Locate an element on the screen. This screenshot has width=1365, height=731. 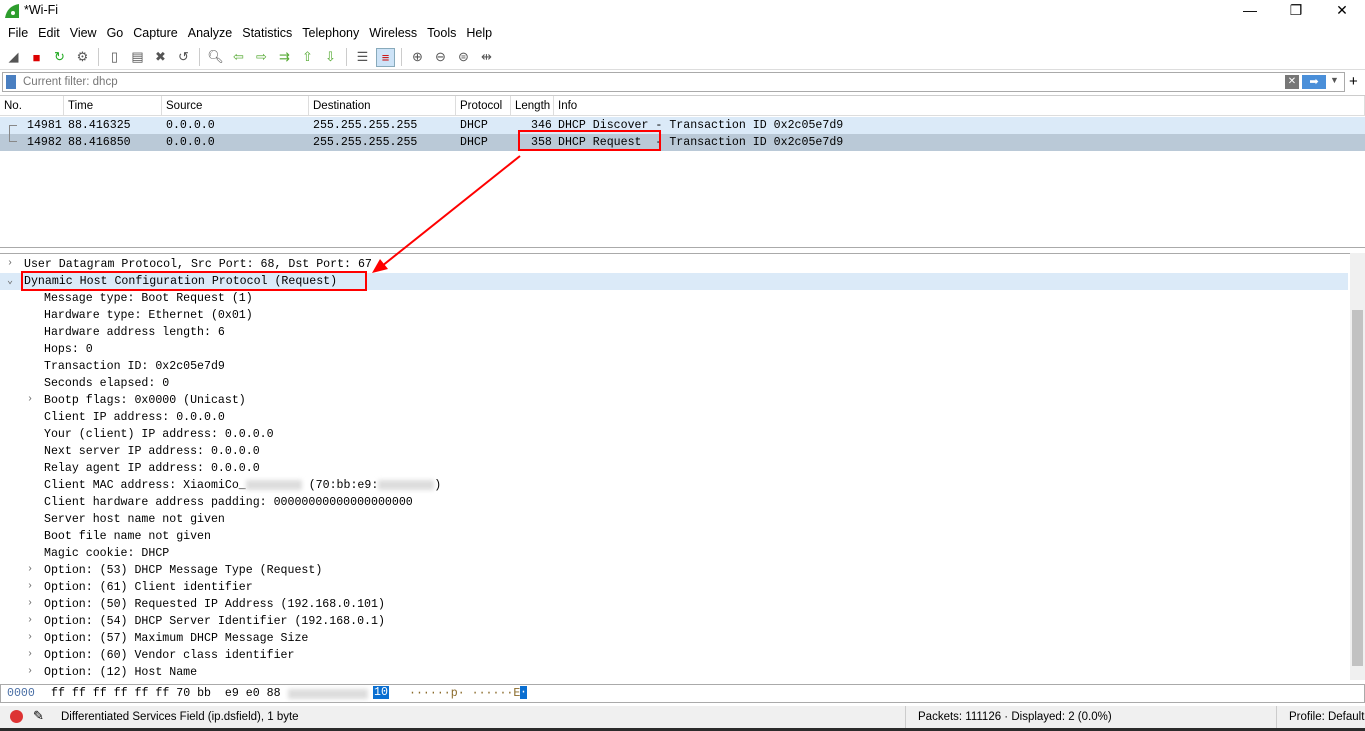
tree-item: Magic cookie: DHCP is located at coordinates (674, 553).